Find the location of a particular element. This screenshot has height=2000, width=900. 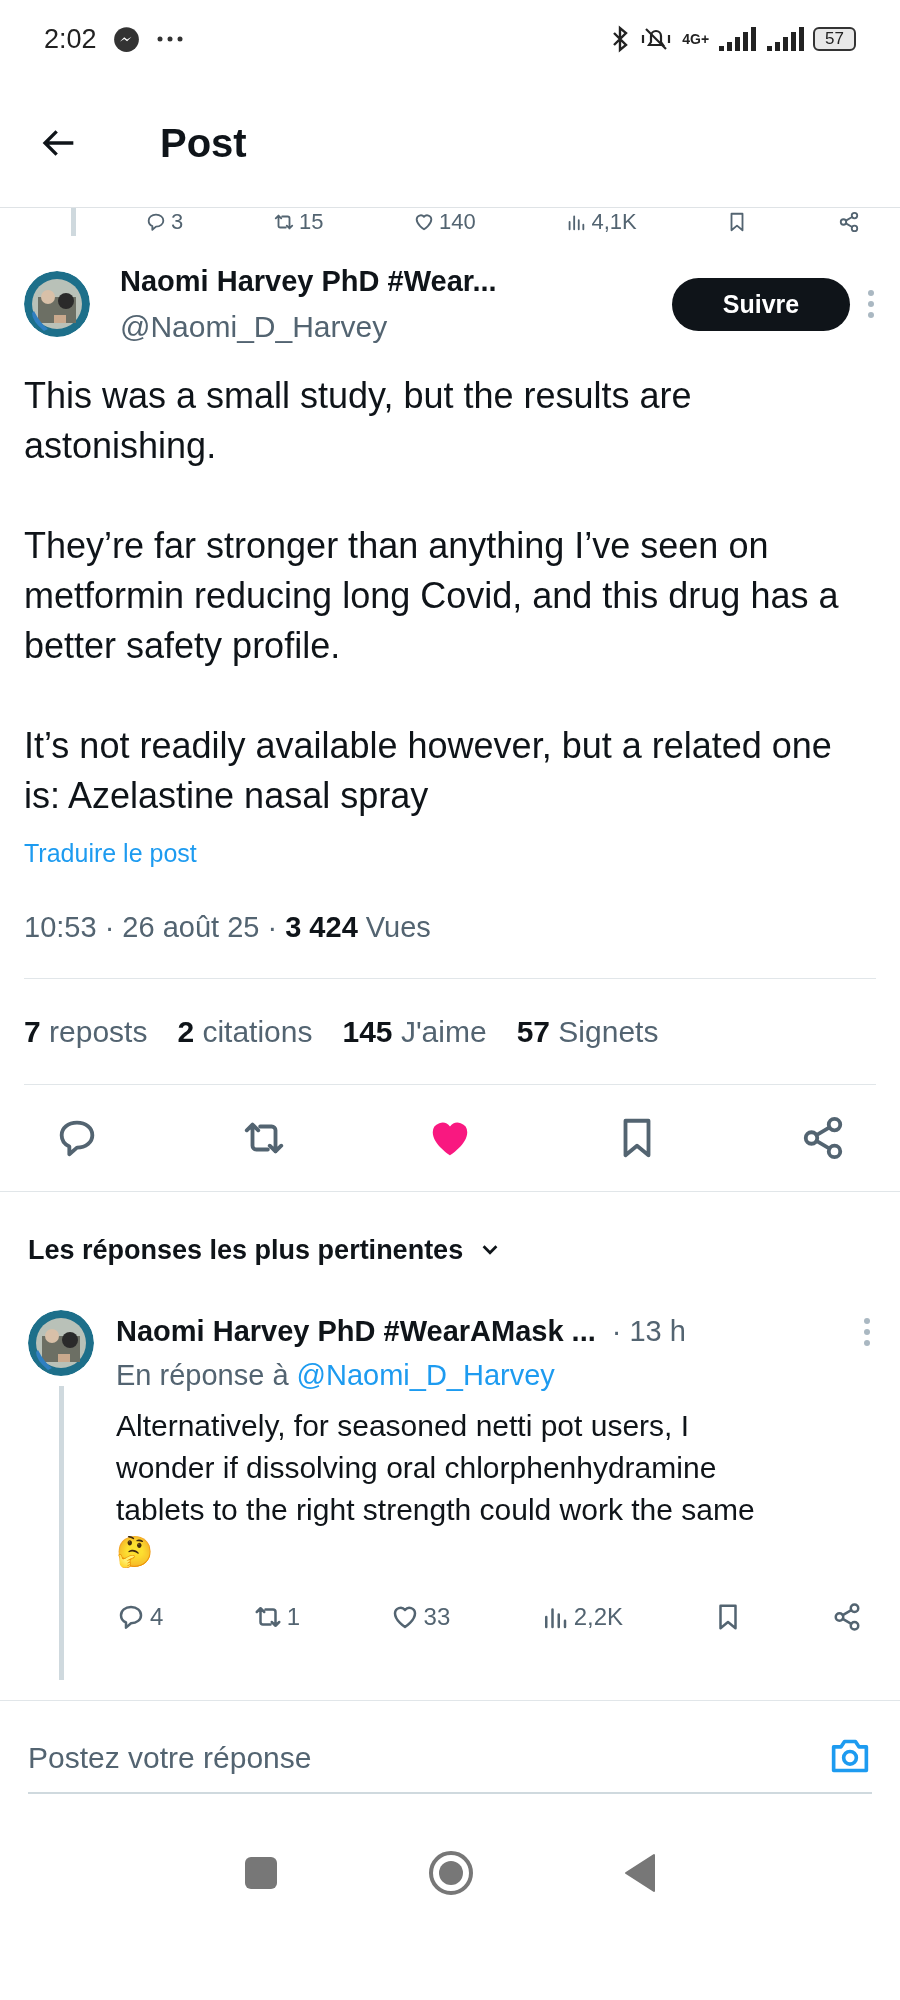

recents-button is located at coordinates (261, 1873).